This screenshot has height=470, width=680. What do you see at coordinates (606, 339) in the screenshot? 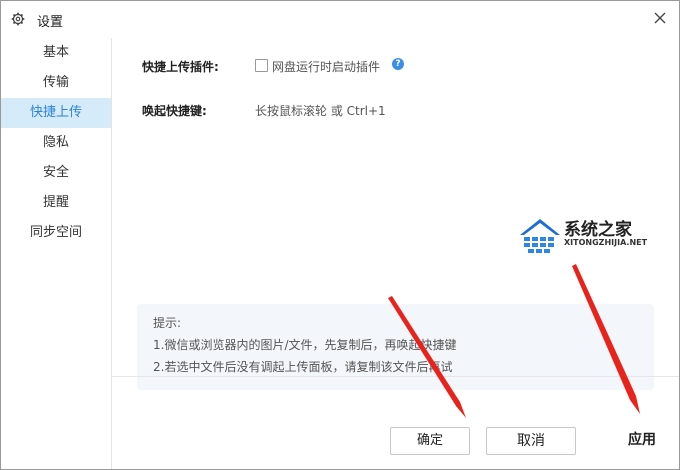
I see `arrow-to-apply` at bounding box center [606, 339].